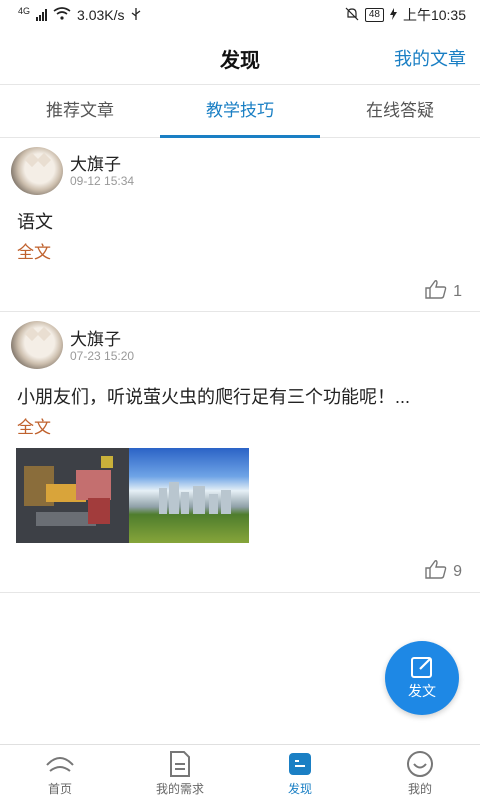 The width and height of the screenshot is (480, 800). I want to click on nav-my-requests: 我的需求, so click(180, 772).